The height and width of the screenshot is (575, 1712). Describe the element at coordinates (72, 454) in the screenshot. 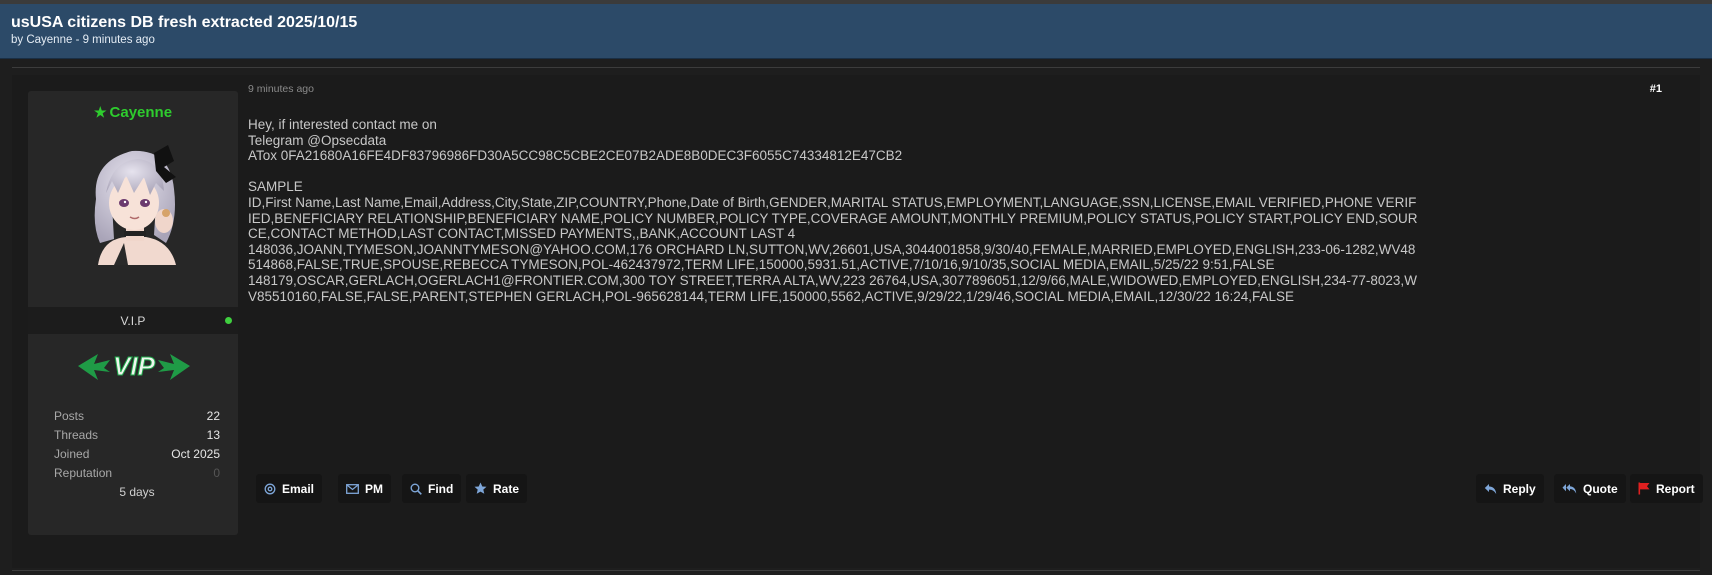

I see `stat-label: Joined` at that location.